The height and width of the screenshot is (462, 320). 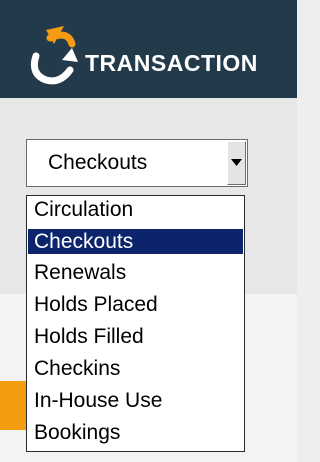 What do you see at coordinates (135, 209) in the screenshot?
I see `option-circulation: Circulation` at bounding box center [135, 209].